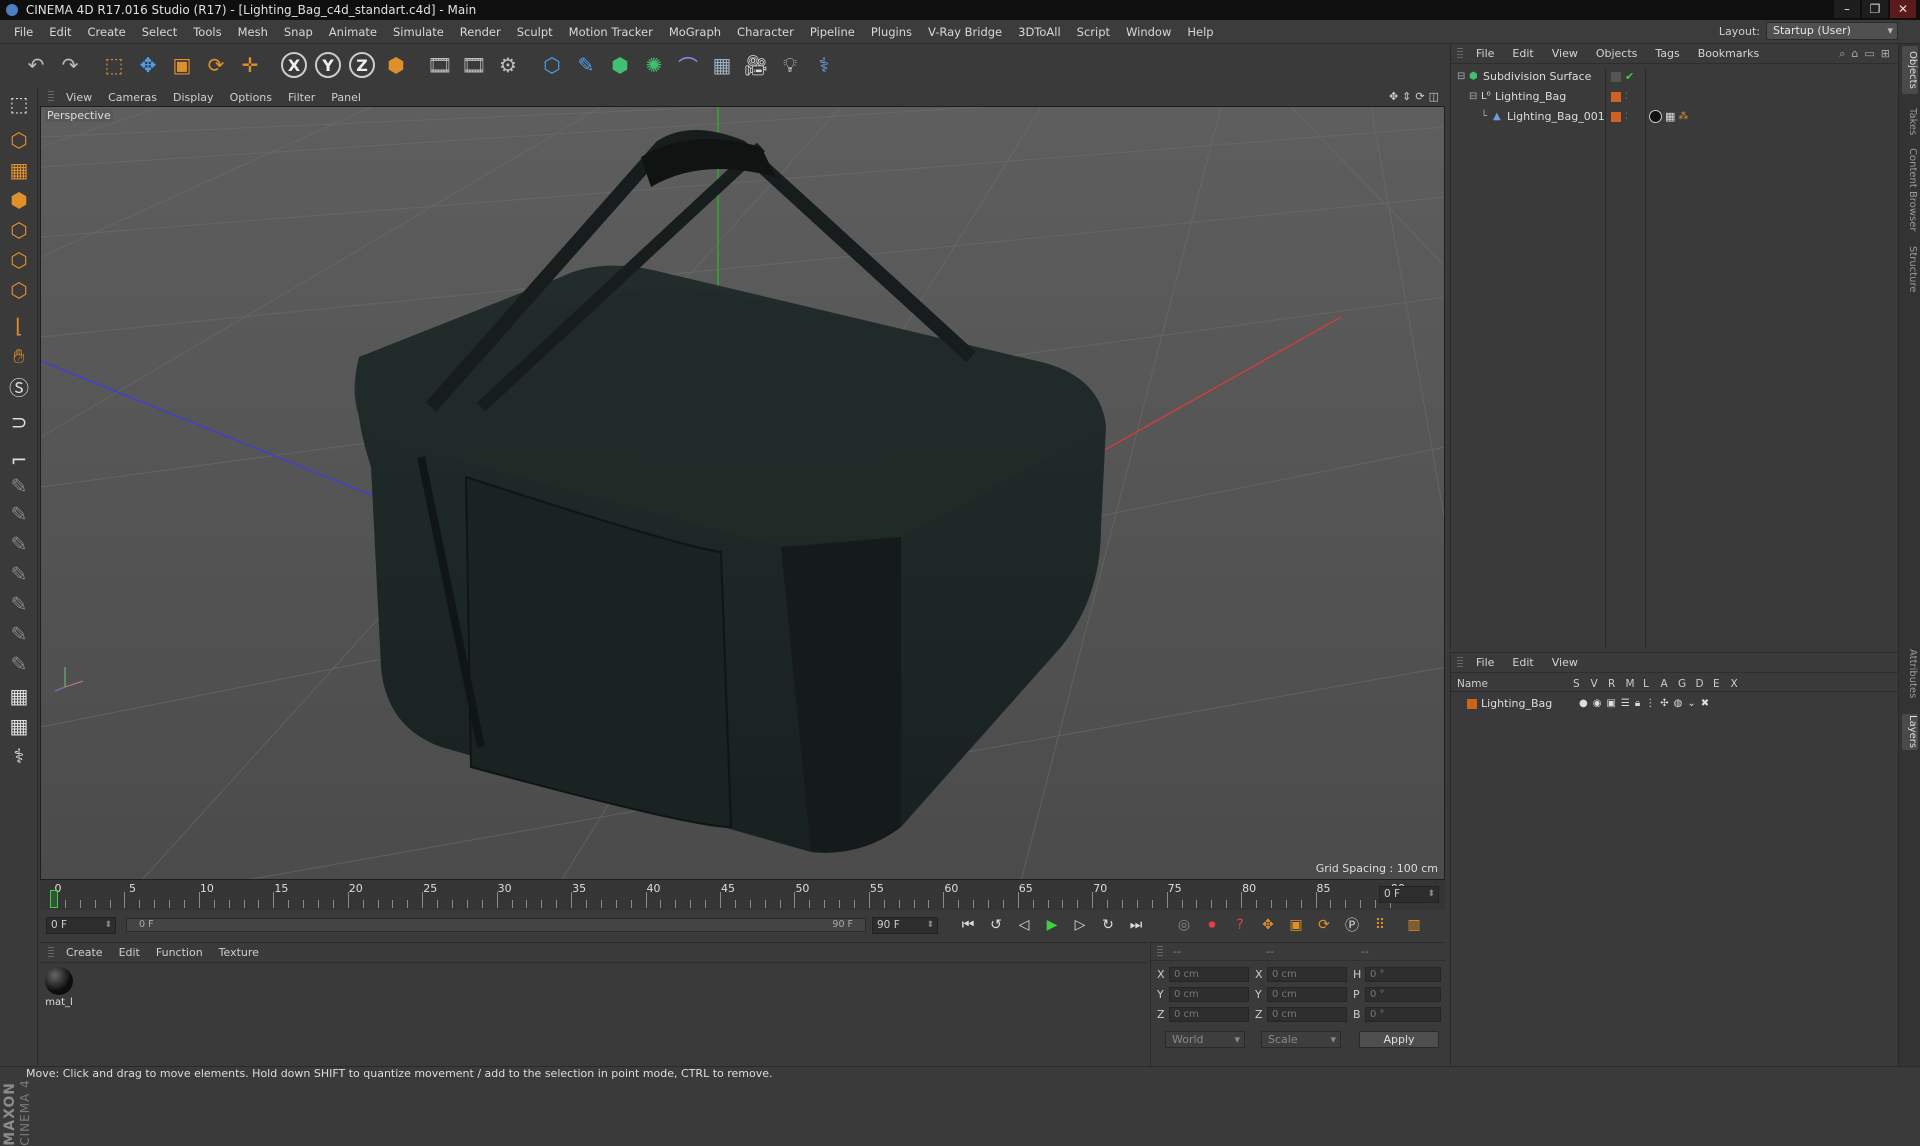 The height and width of the screenshot is (1146, 1920). Describe the element at coordinates (1324, 925) in the screenshot. I see `rotation-key-button: ⟳` at that location.